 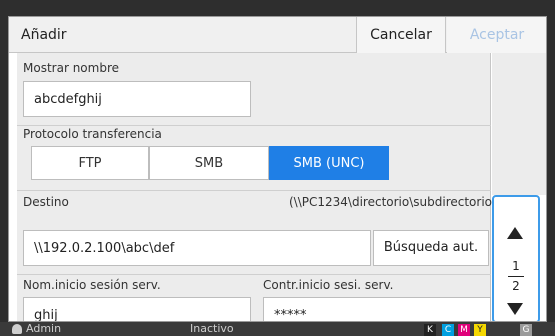 What do you see at coordinates (17, 329) in the screenshot?
I see `user-icon` at bounding box center [17, 329].